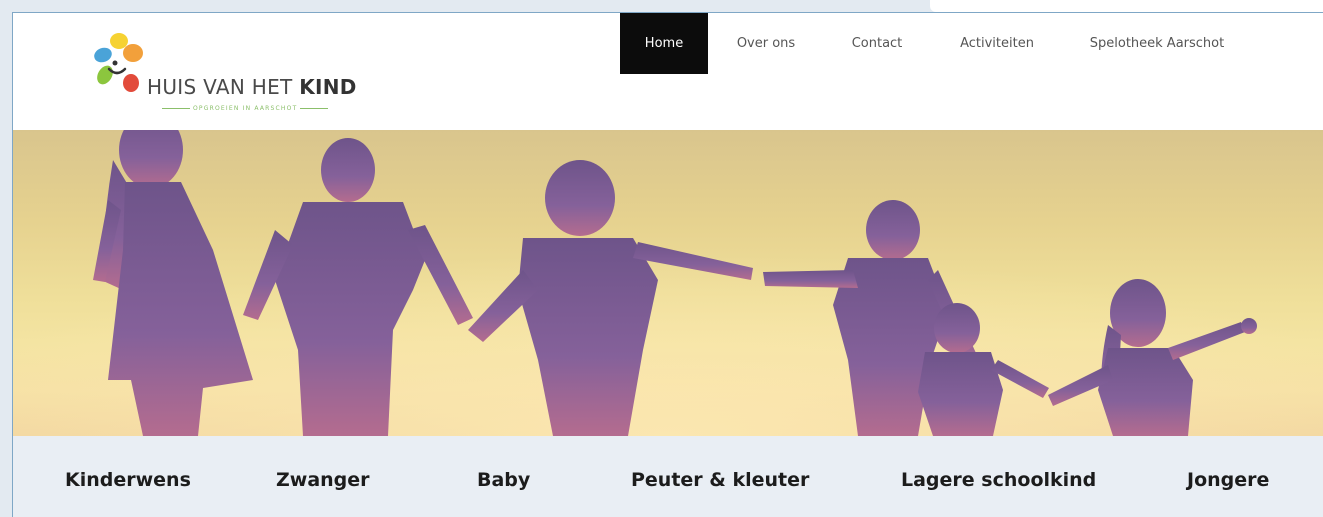 The image size is (1323, 517). Describe the element at coordinates (323, 480) in the screenshot. I see `category-zwanger: Zwanger` at that location.